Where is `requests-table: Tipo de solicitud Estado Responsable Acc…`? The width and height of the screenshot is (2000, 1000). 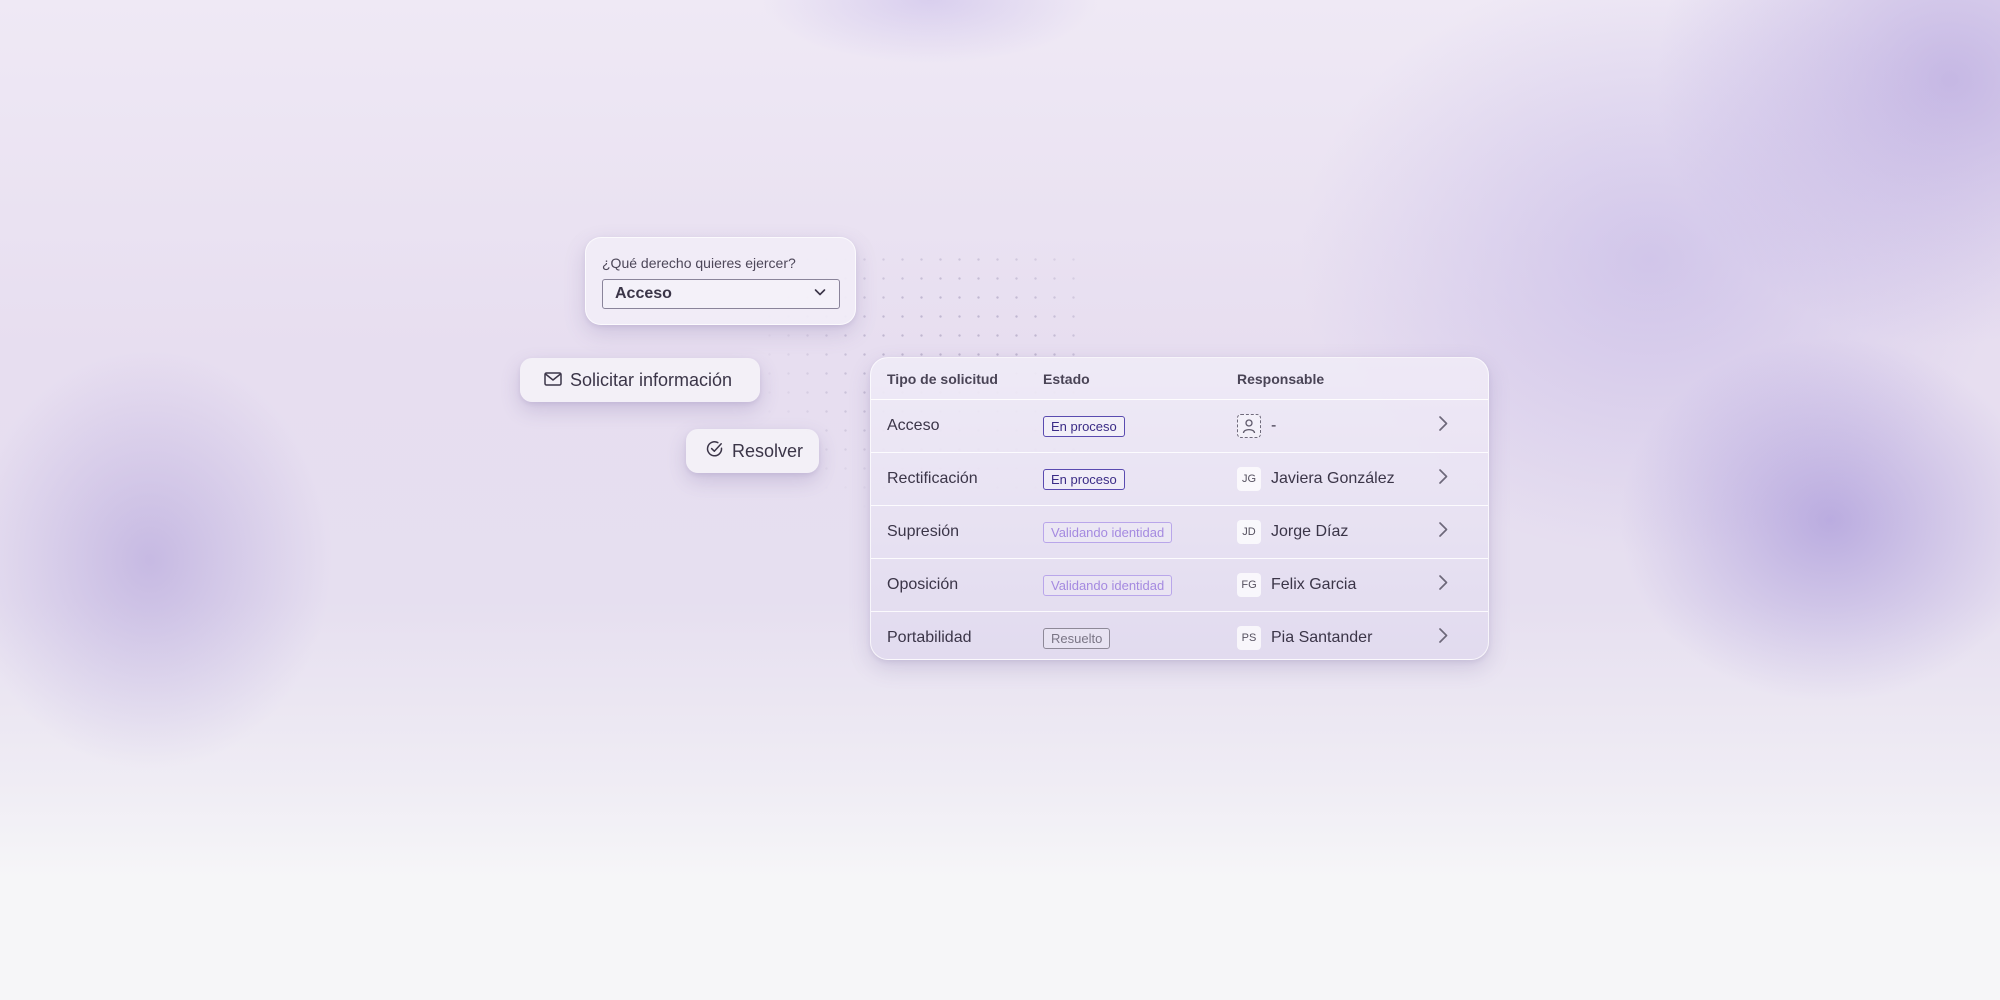 requests-table: Tipo de solicitud Estado Responsable Acc… is located at coordinates (1179, 508).